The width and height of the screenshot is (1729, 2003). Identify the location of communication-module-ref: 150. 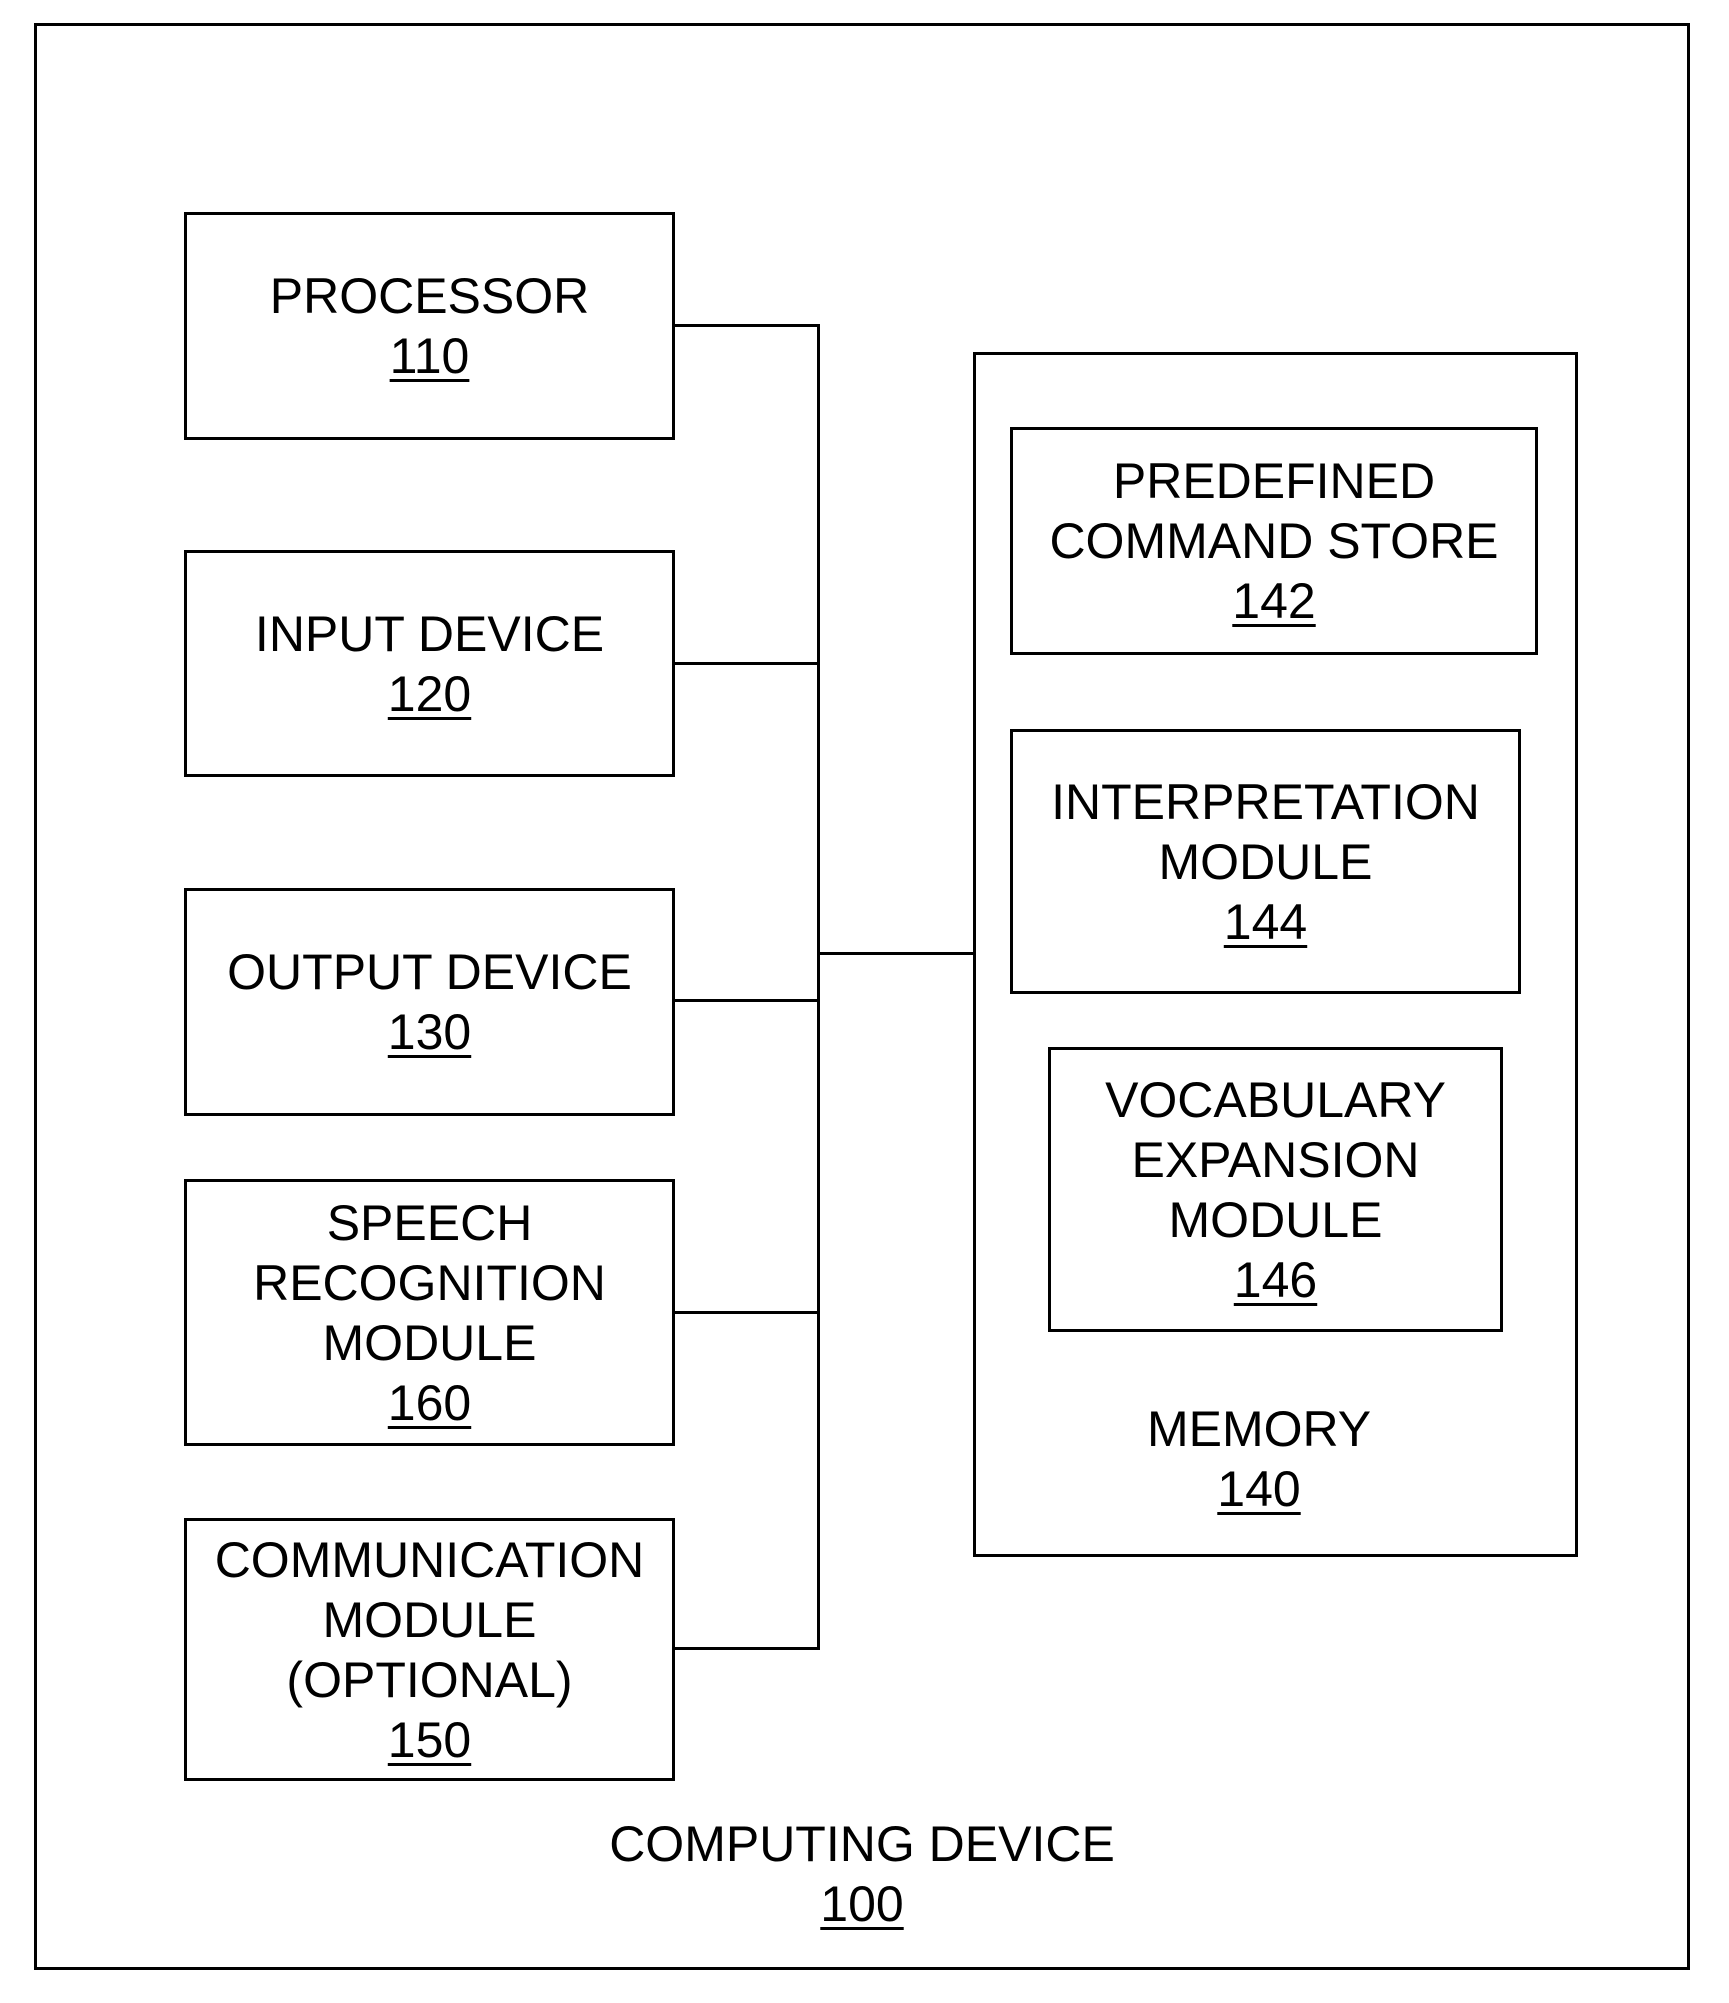
(429, 1739).